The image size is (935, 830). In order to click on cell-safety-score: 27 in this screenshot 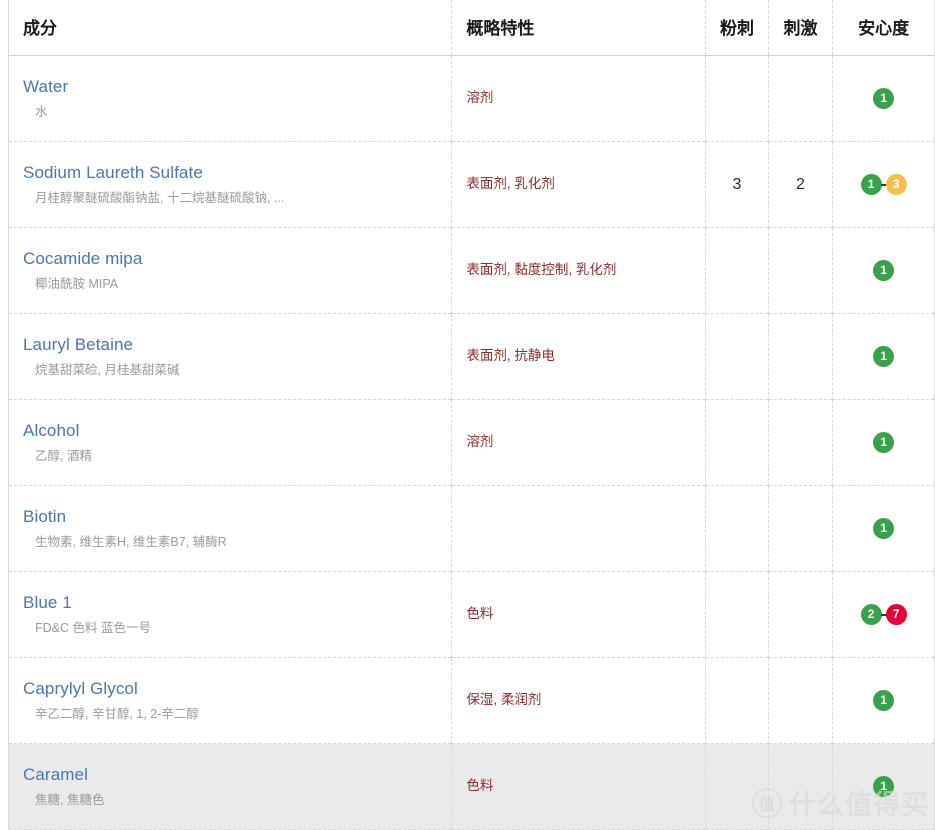, I will do `click(884, 615)`.